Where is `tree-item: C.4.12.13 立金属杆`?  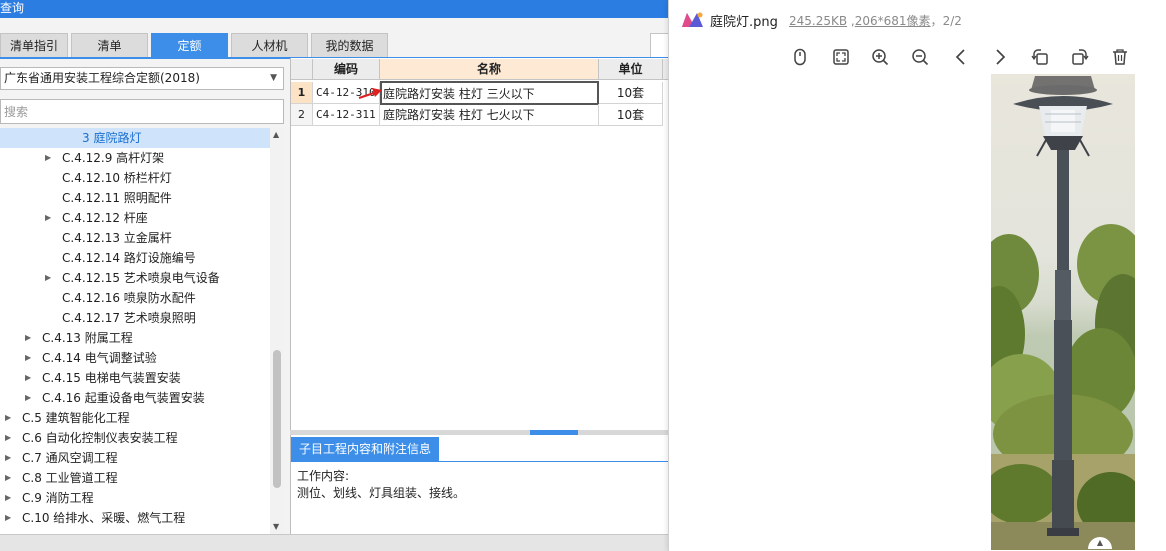
tree-item: C.4.12.13 立金属杆 is located at coordinates (135, 238).